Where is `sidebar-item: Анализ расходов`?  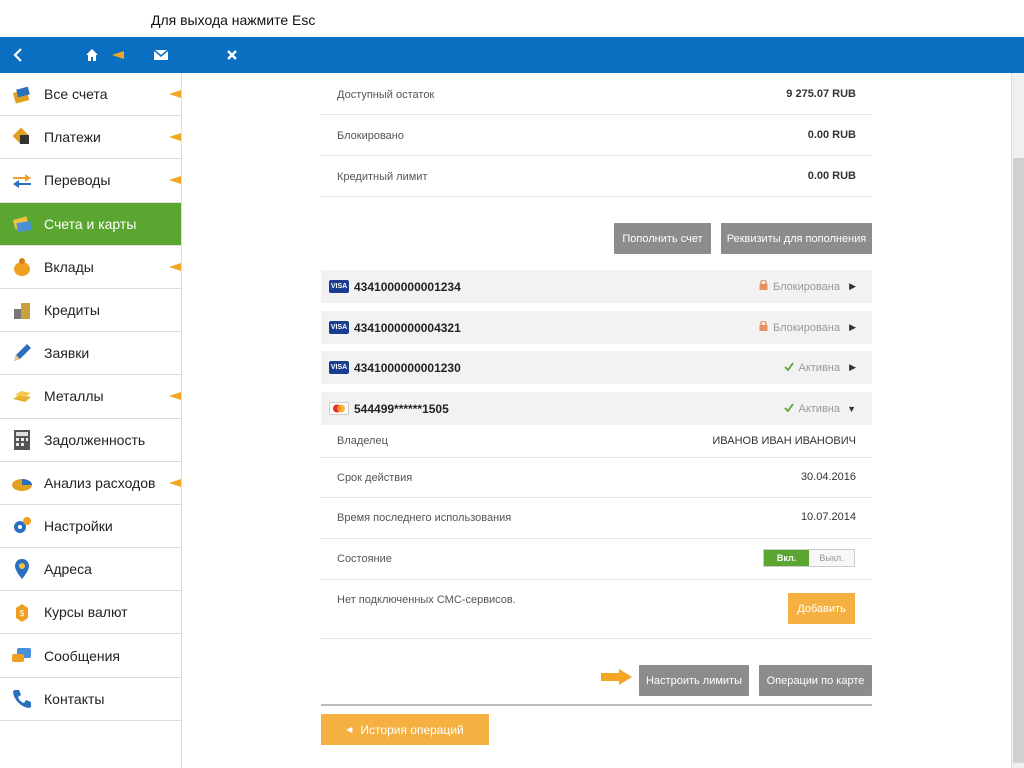
sidebar-item: Анализ расходов is located at coordinates (90, 483).